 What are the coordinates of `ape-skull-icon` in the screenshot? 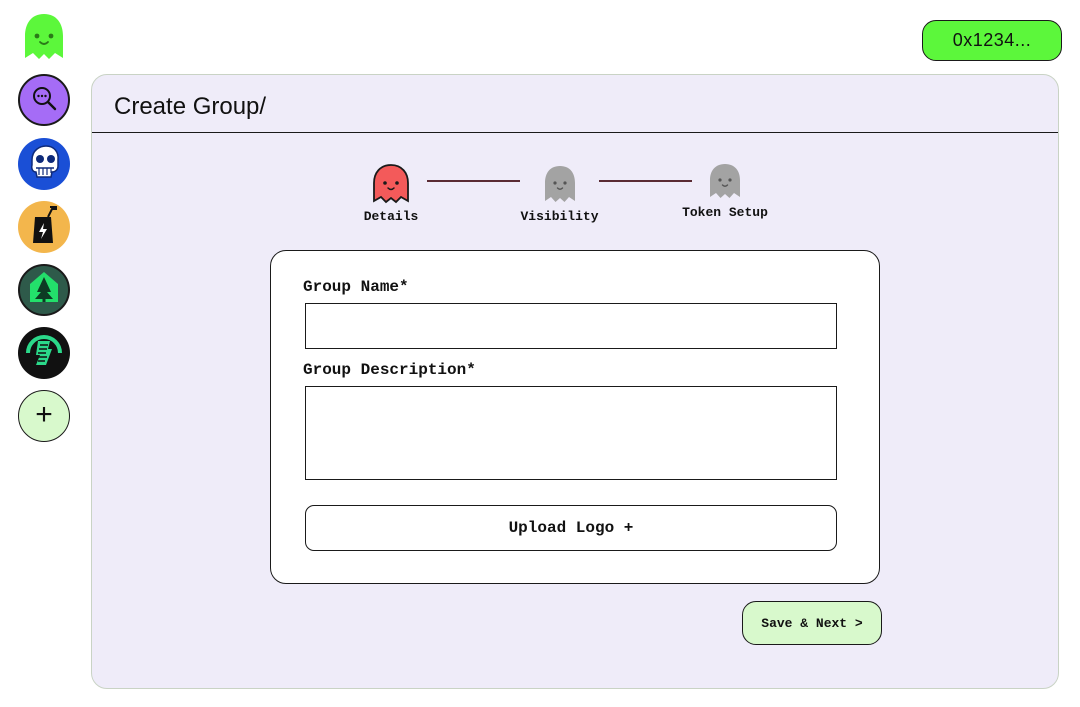 It's located at (44, 164).